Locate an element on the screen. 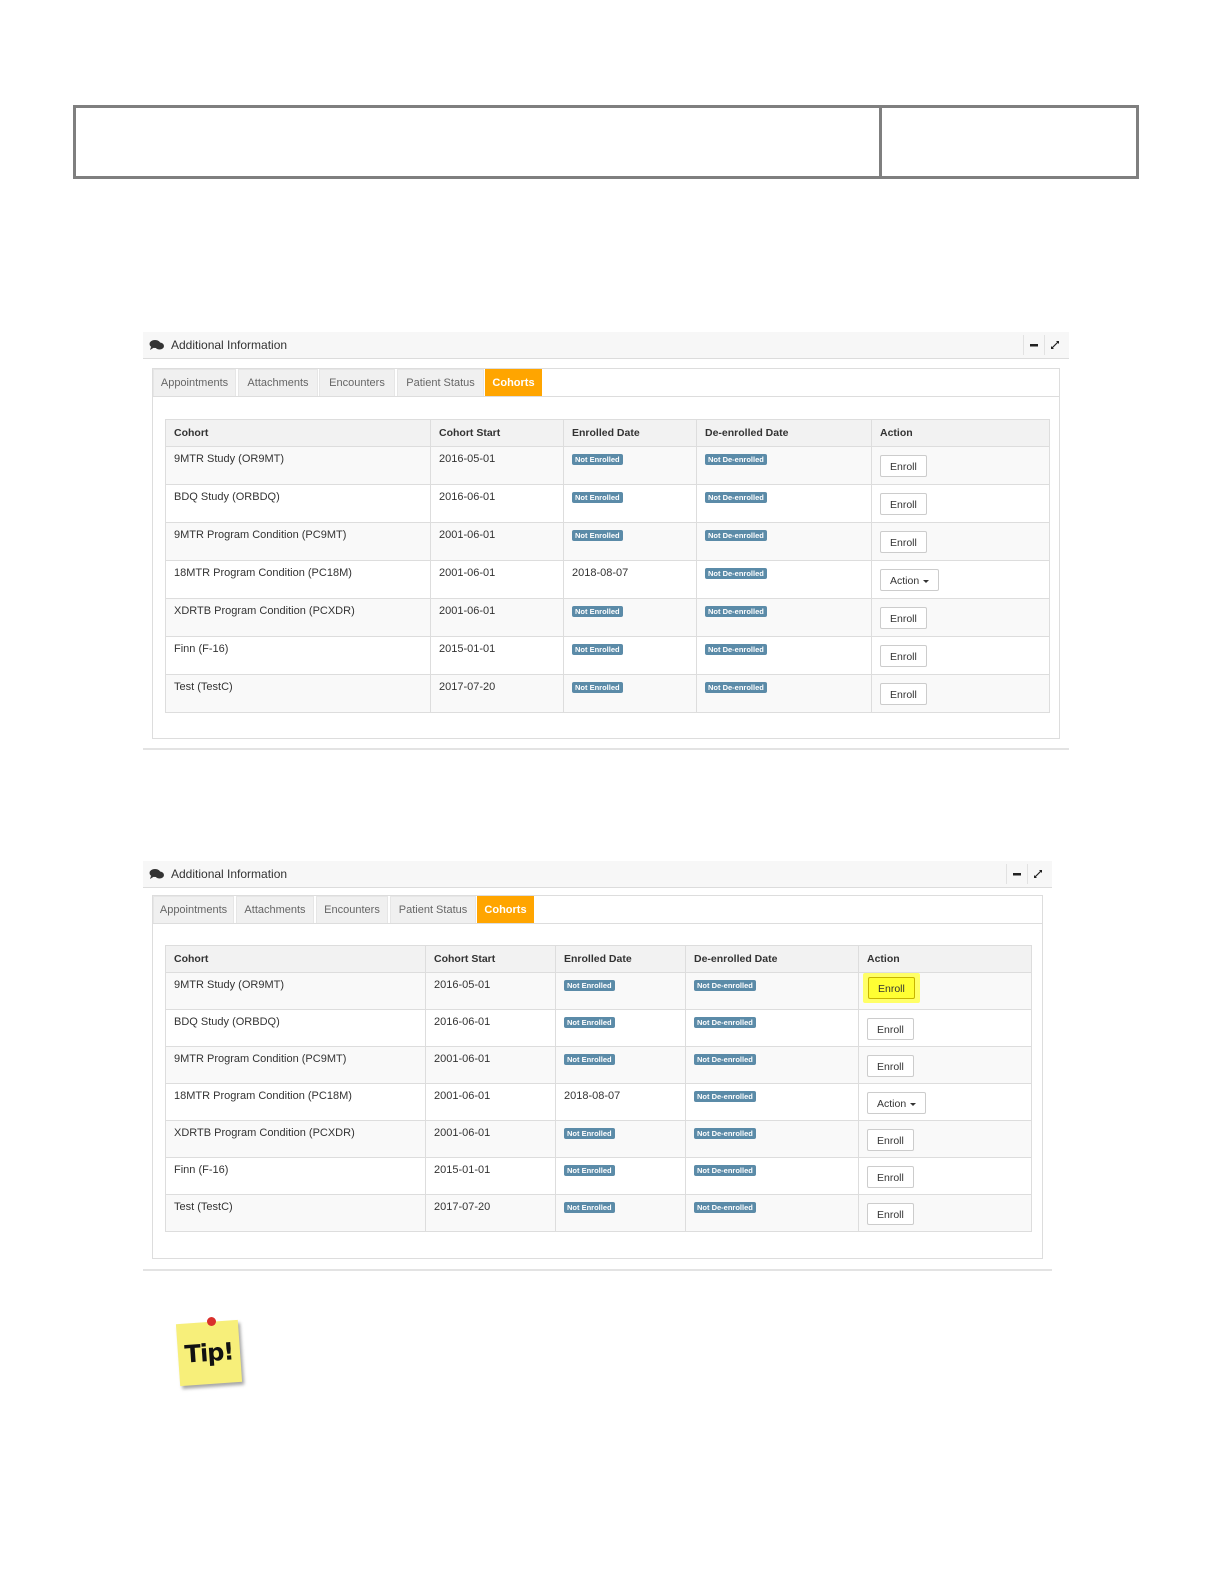 The height and width of the screenshot is (1584, 1224). cohort-start: 2016-06-01 is located at coordinates (490, 1028).